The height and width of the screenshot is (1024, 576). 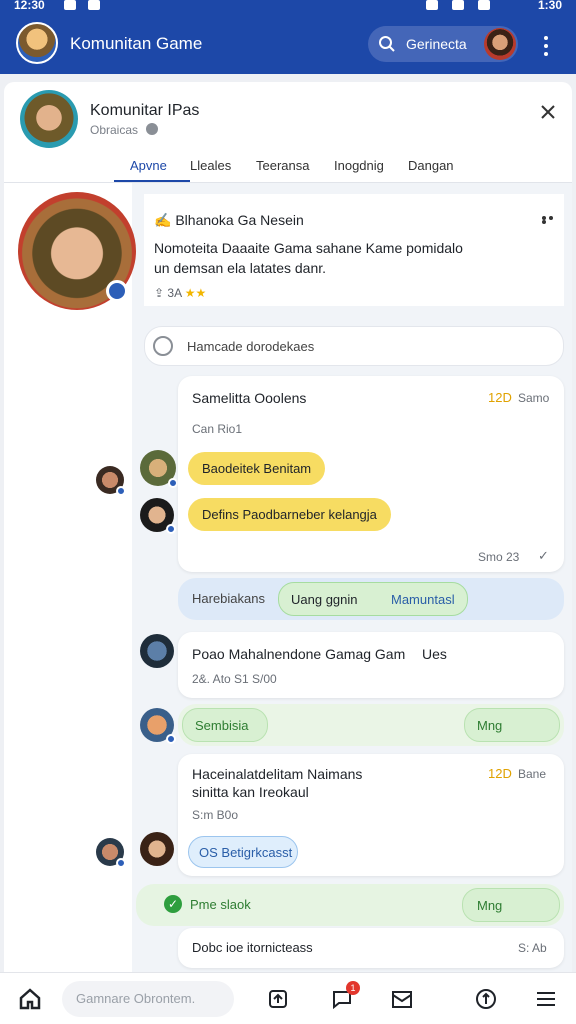 What do you see at coordinates (532, 774) in the screenshot?
I see `message-label: Bane` at bounding box center [532, 774].